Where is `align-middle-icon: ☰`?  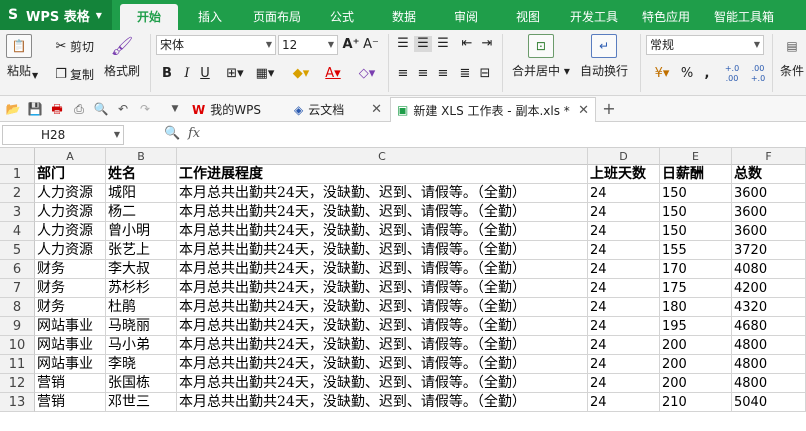 align-middle-icon: ☰ is located at coordinates (423, 44).